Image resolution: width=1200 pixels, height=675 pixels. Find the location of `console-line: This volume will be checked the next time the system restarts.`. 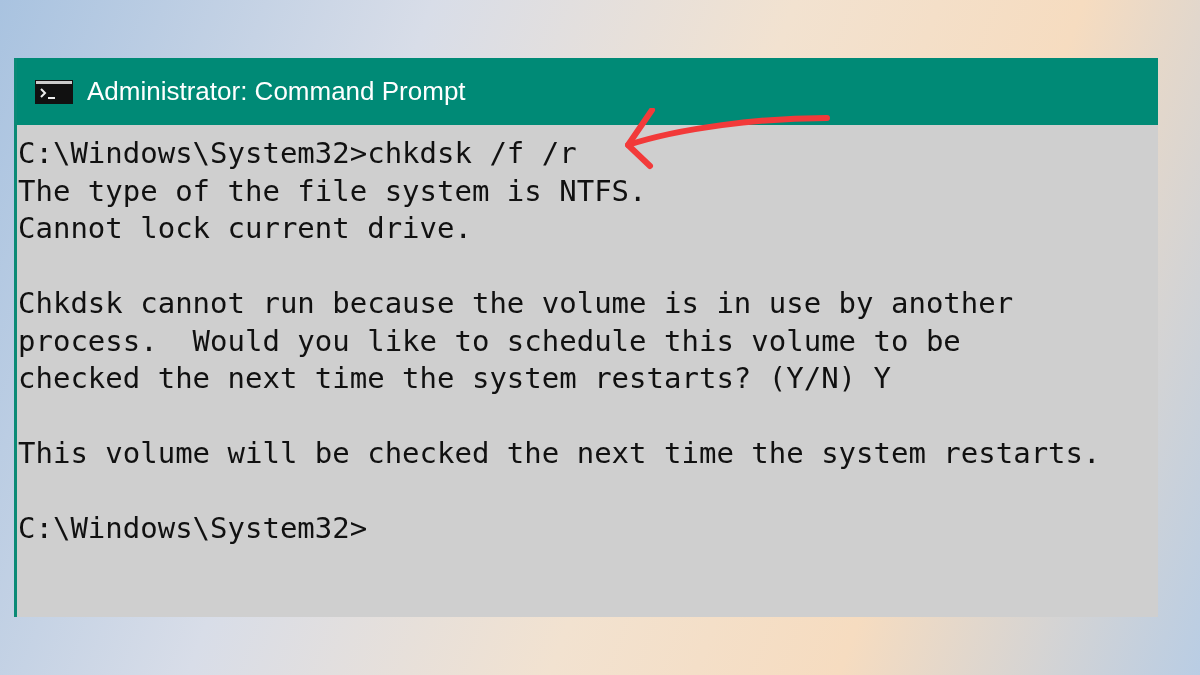

console-line: This volume will be checked the next time the system restarts. is located at coordinates (559, 453).